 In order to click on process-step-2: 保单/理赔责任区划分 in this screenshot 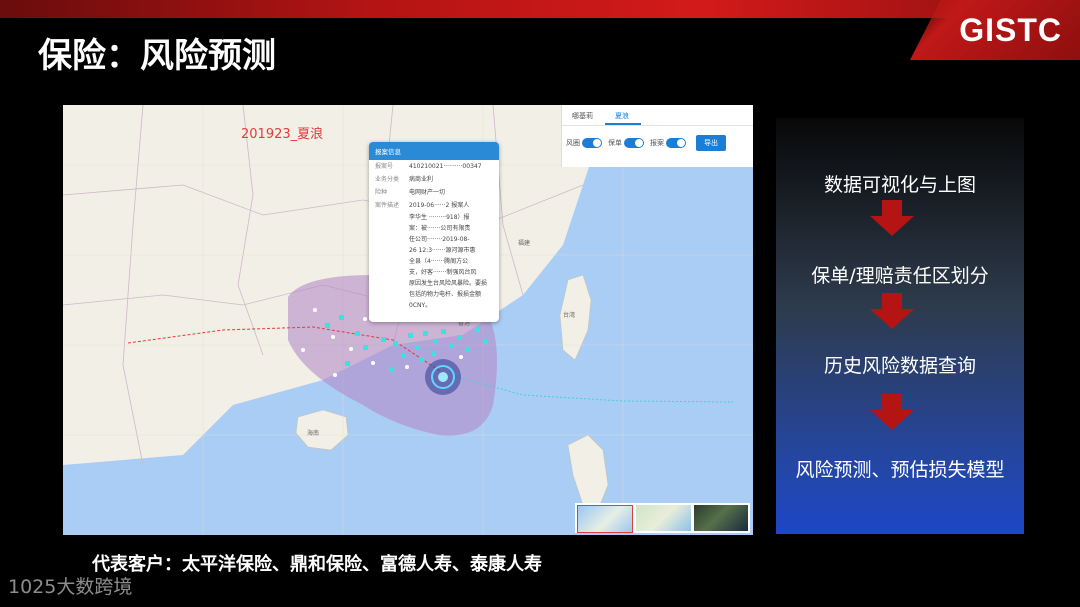, I will do `click(900, 276)`.